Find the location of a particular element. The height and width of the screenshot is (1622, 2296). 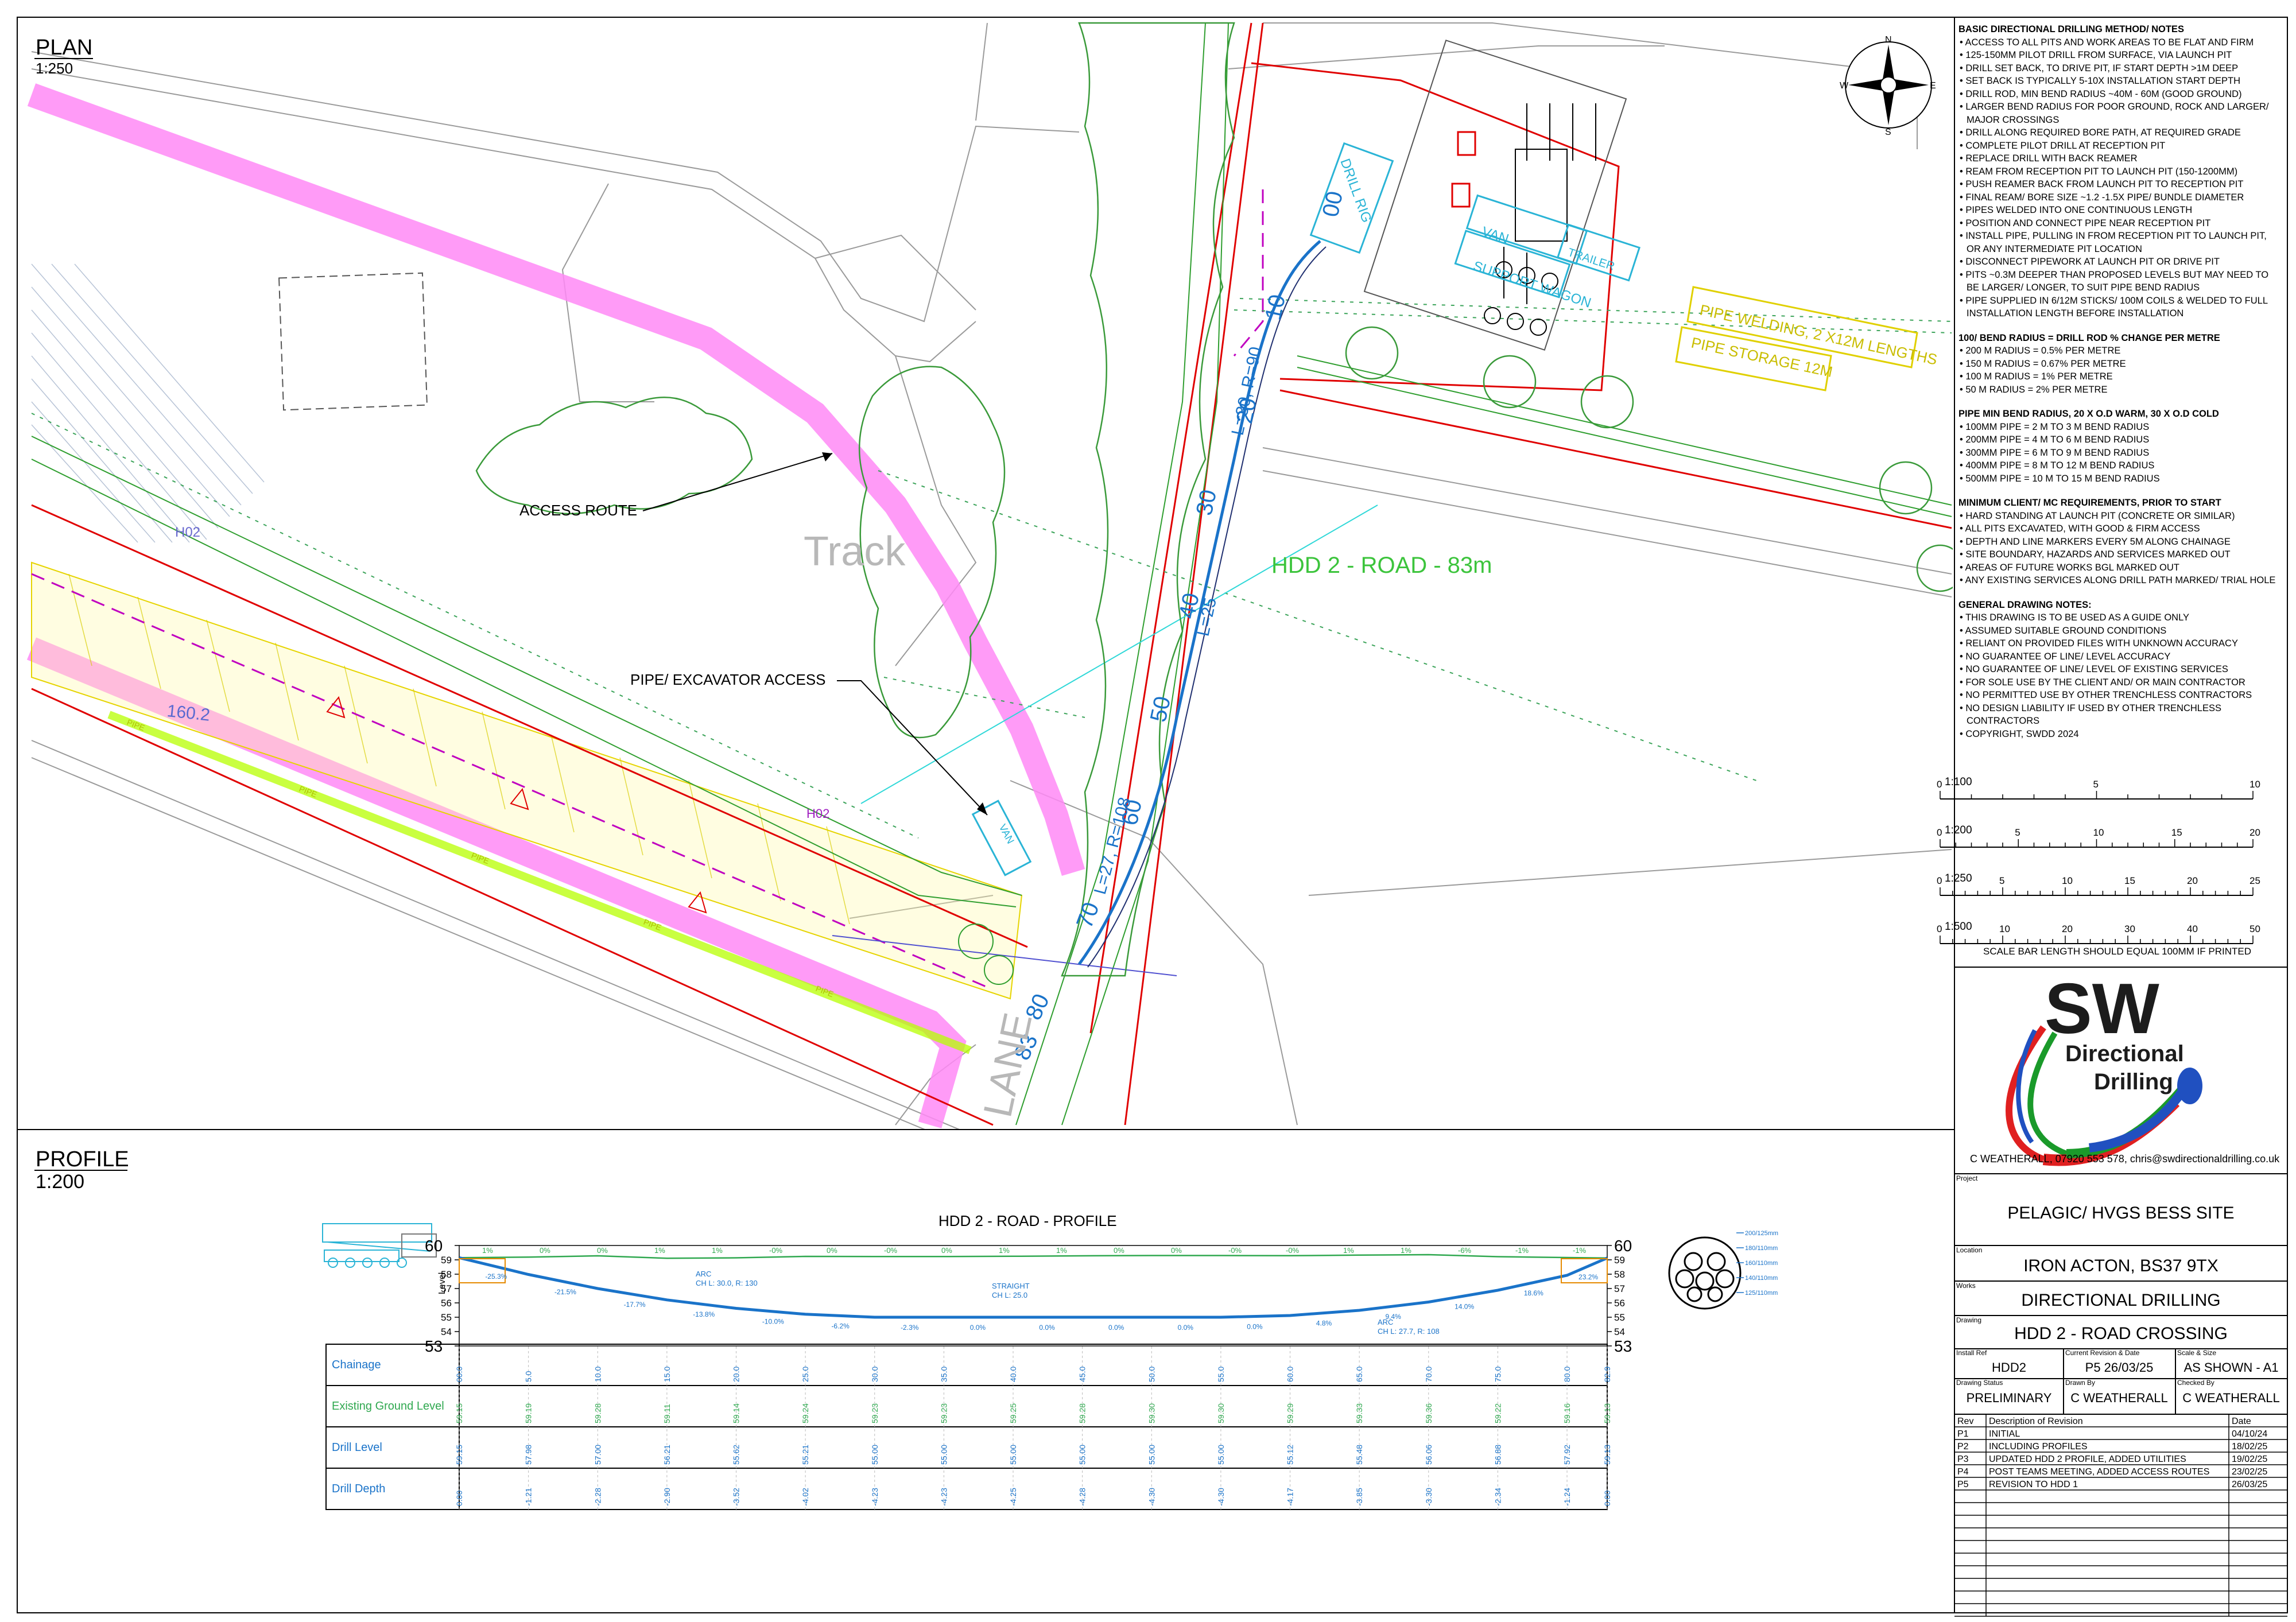

notes-item: NO GUARANTEE OF LINE/ LEVEL ACCURACY is located at coordinates (2118, 656).